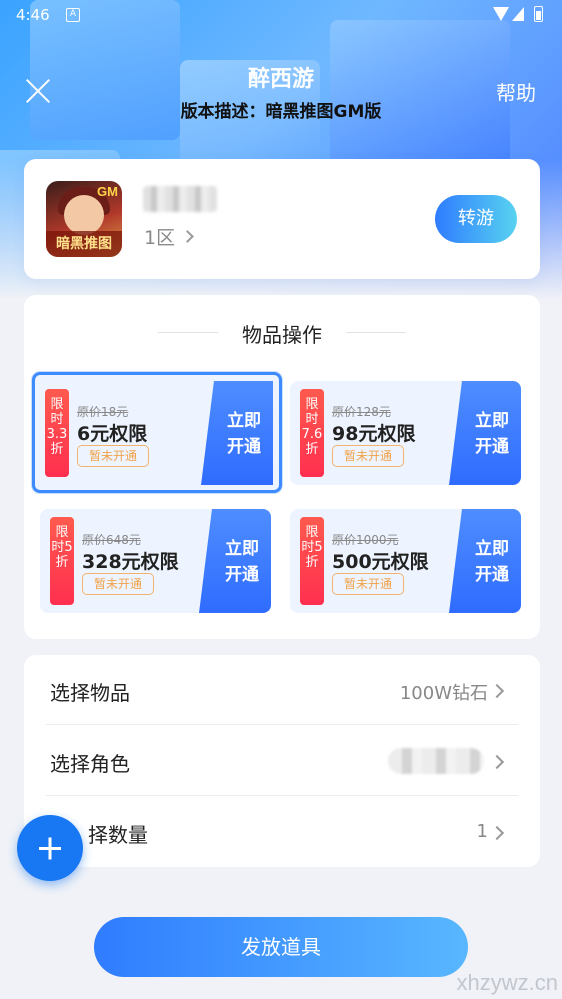 Image resolution: width=562 pixels, height=999 pixels. I want to click on select-role-label: 选择角色, so click(90, 764).